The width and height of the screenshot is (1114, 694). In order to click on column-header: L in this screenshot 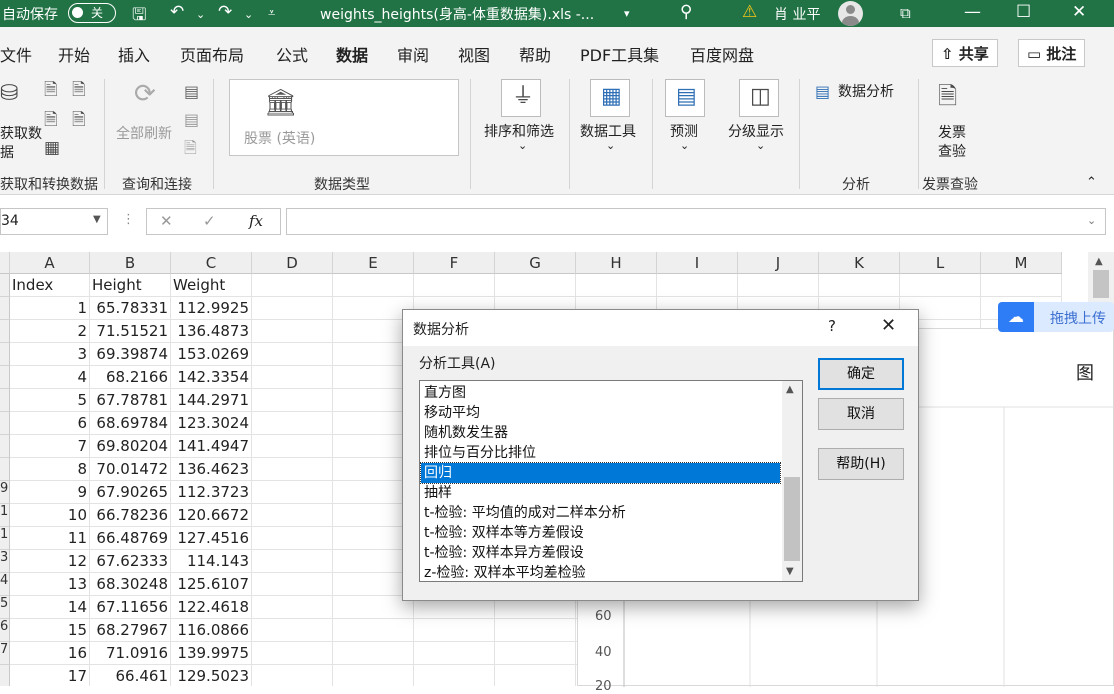, I will do `click(940, 263)`.